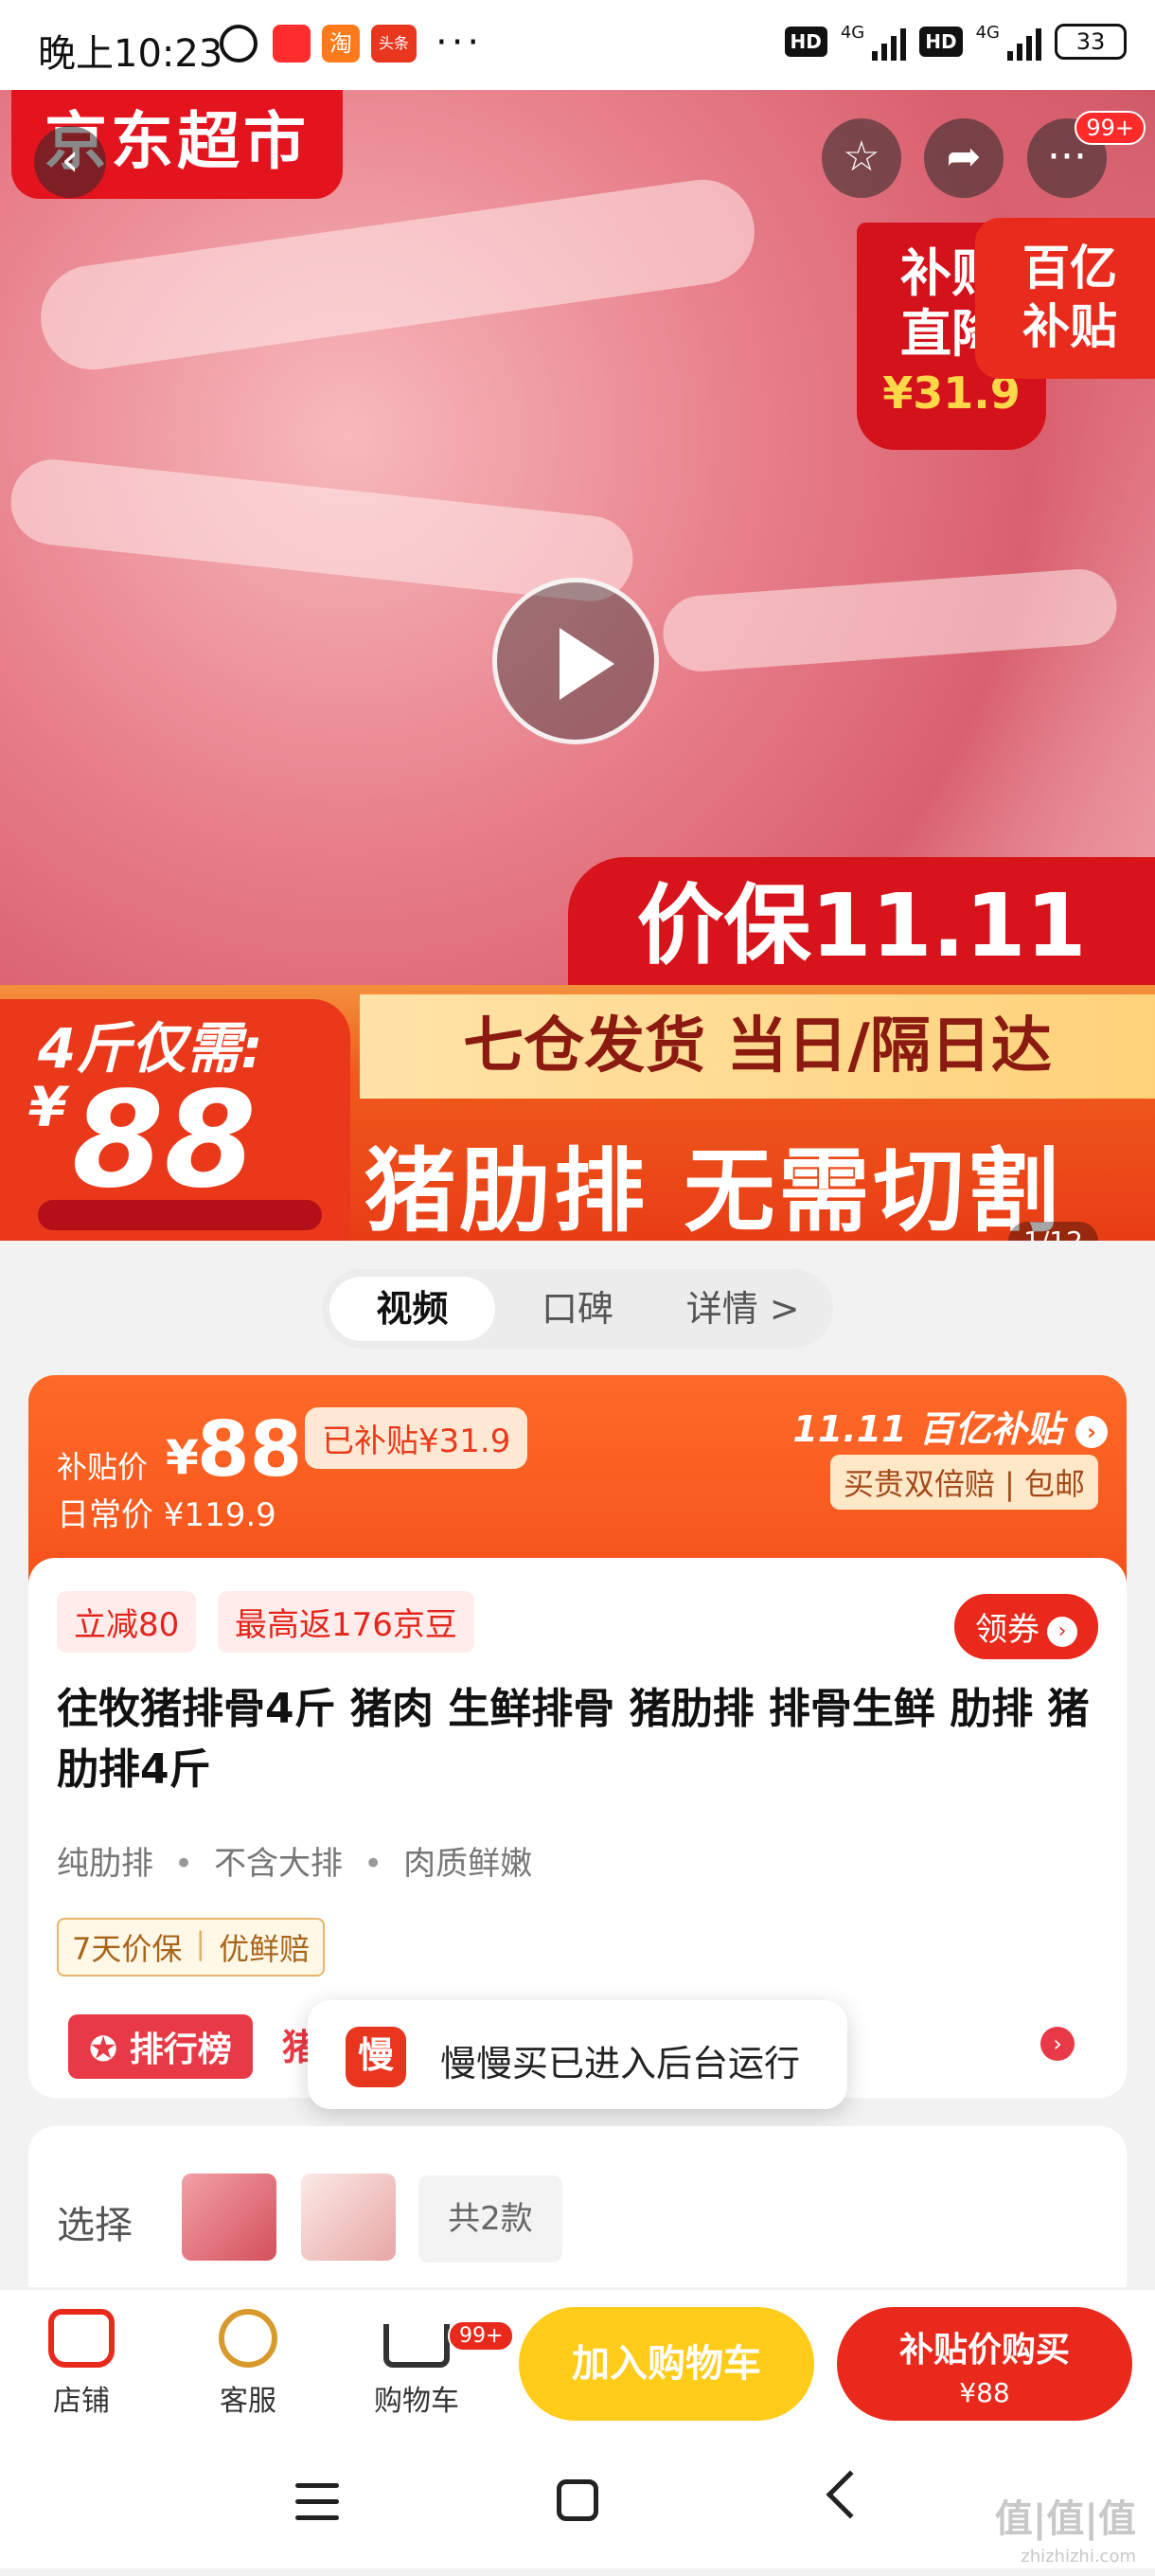 This screenshot has width=1155, height=2576. Describe the element at coordinates (620, 2063) in the screenshot. I see `toast-message: 慢慢买已进入后台运行` at that location.